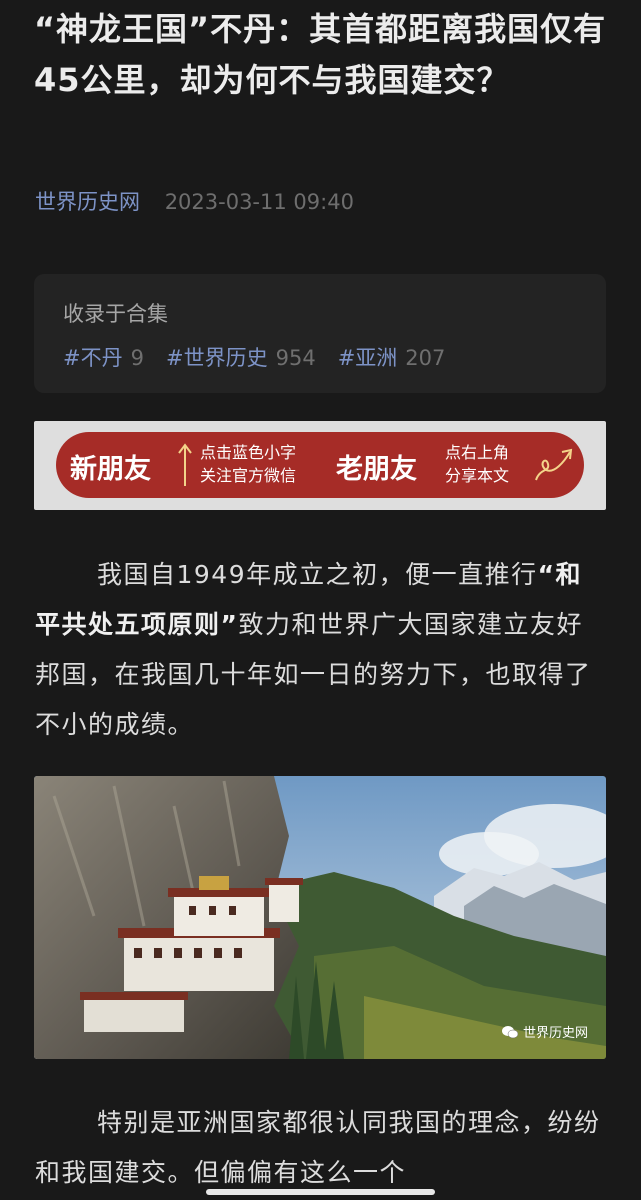 This screenshot has width=641, height=1200. What do you see at coordinates (137, 358) in the screenshot?
I see `tag-count: 9` at bounding box center [137, 358].